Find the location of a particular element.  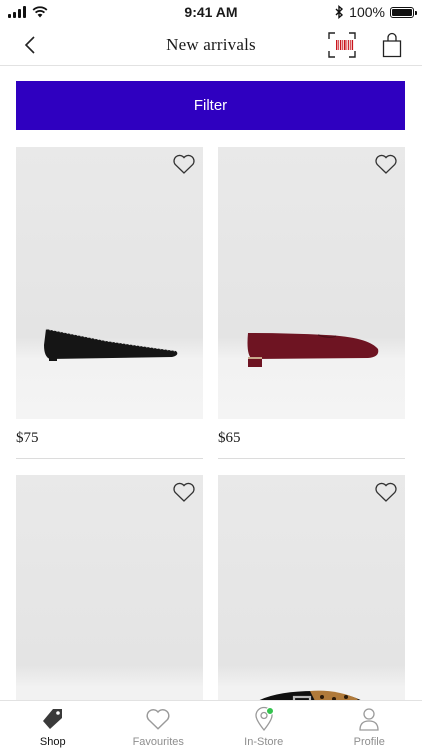

nav-bar: New arrivals is located at coordinates (211, 45).